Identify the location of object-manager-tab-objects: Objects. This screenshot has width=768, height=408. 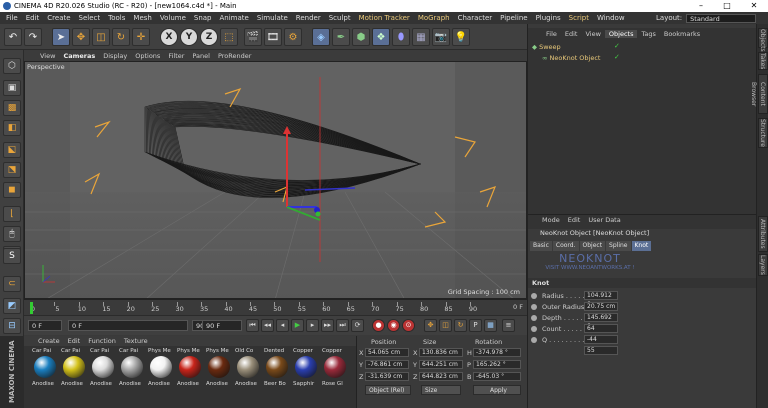
(621, 33).